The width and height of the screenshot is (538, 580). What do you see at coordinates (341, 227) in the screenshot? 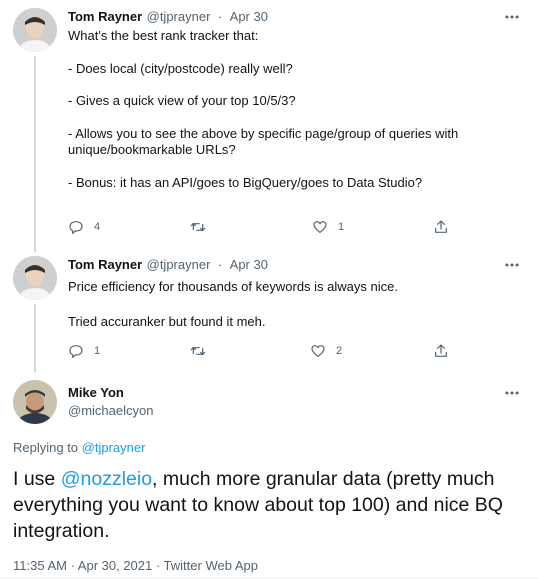
I see `like-count: 1` at bounding box center [341, 227].